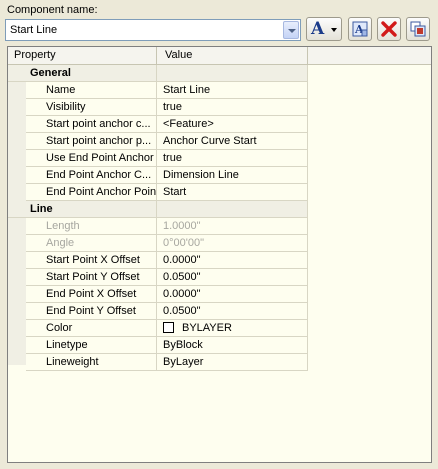 This screenshot has height=469, width=438. I want to click on property-label: End Point X Offset, so click(91, 294).